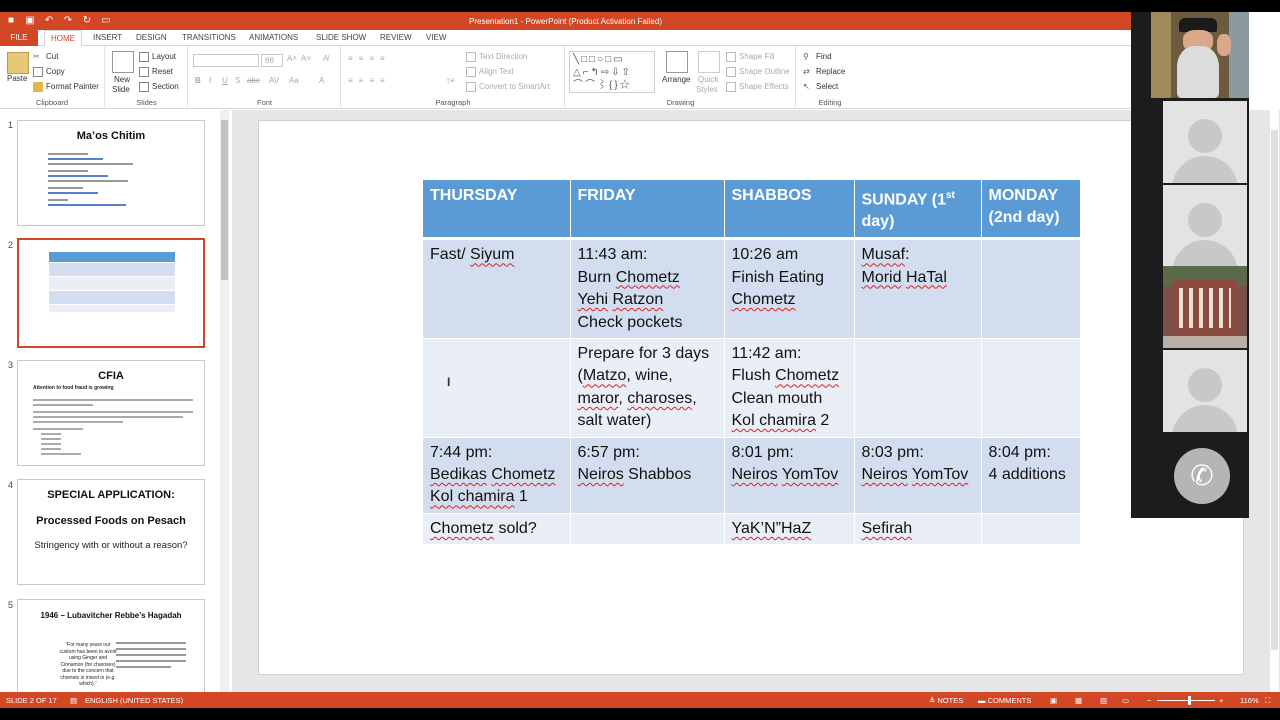 This screenshot has width=1280, height=720. What do you see at coordinates (273, 37) in the screenshot?
I see `tab-animations: ANIMATIONS` at bounding box center [273, 37].